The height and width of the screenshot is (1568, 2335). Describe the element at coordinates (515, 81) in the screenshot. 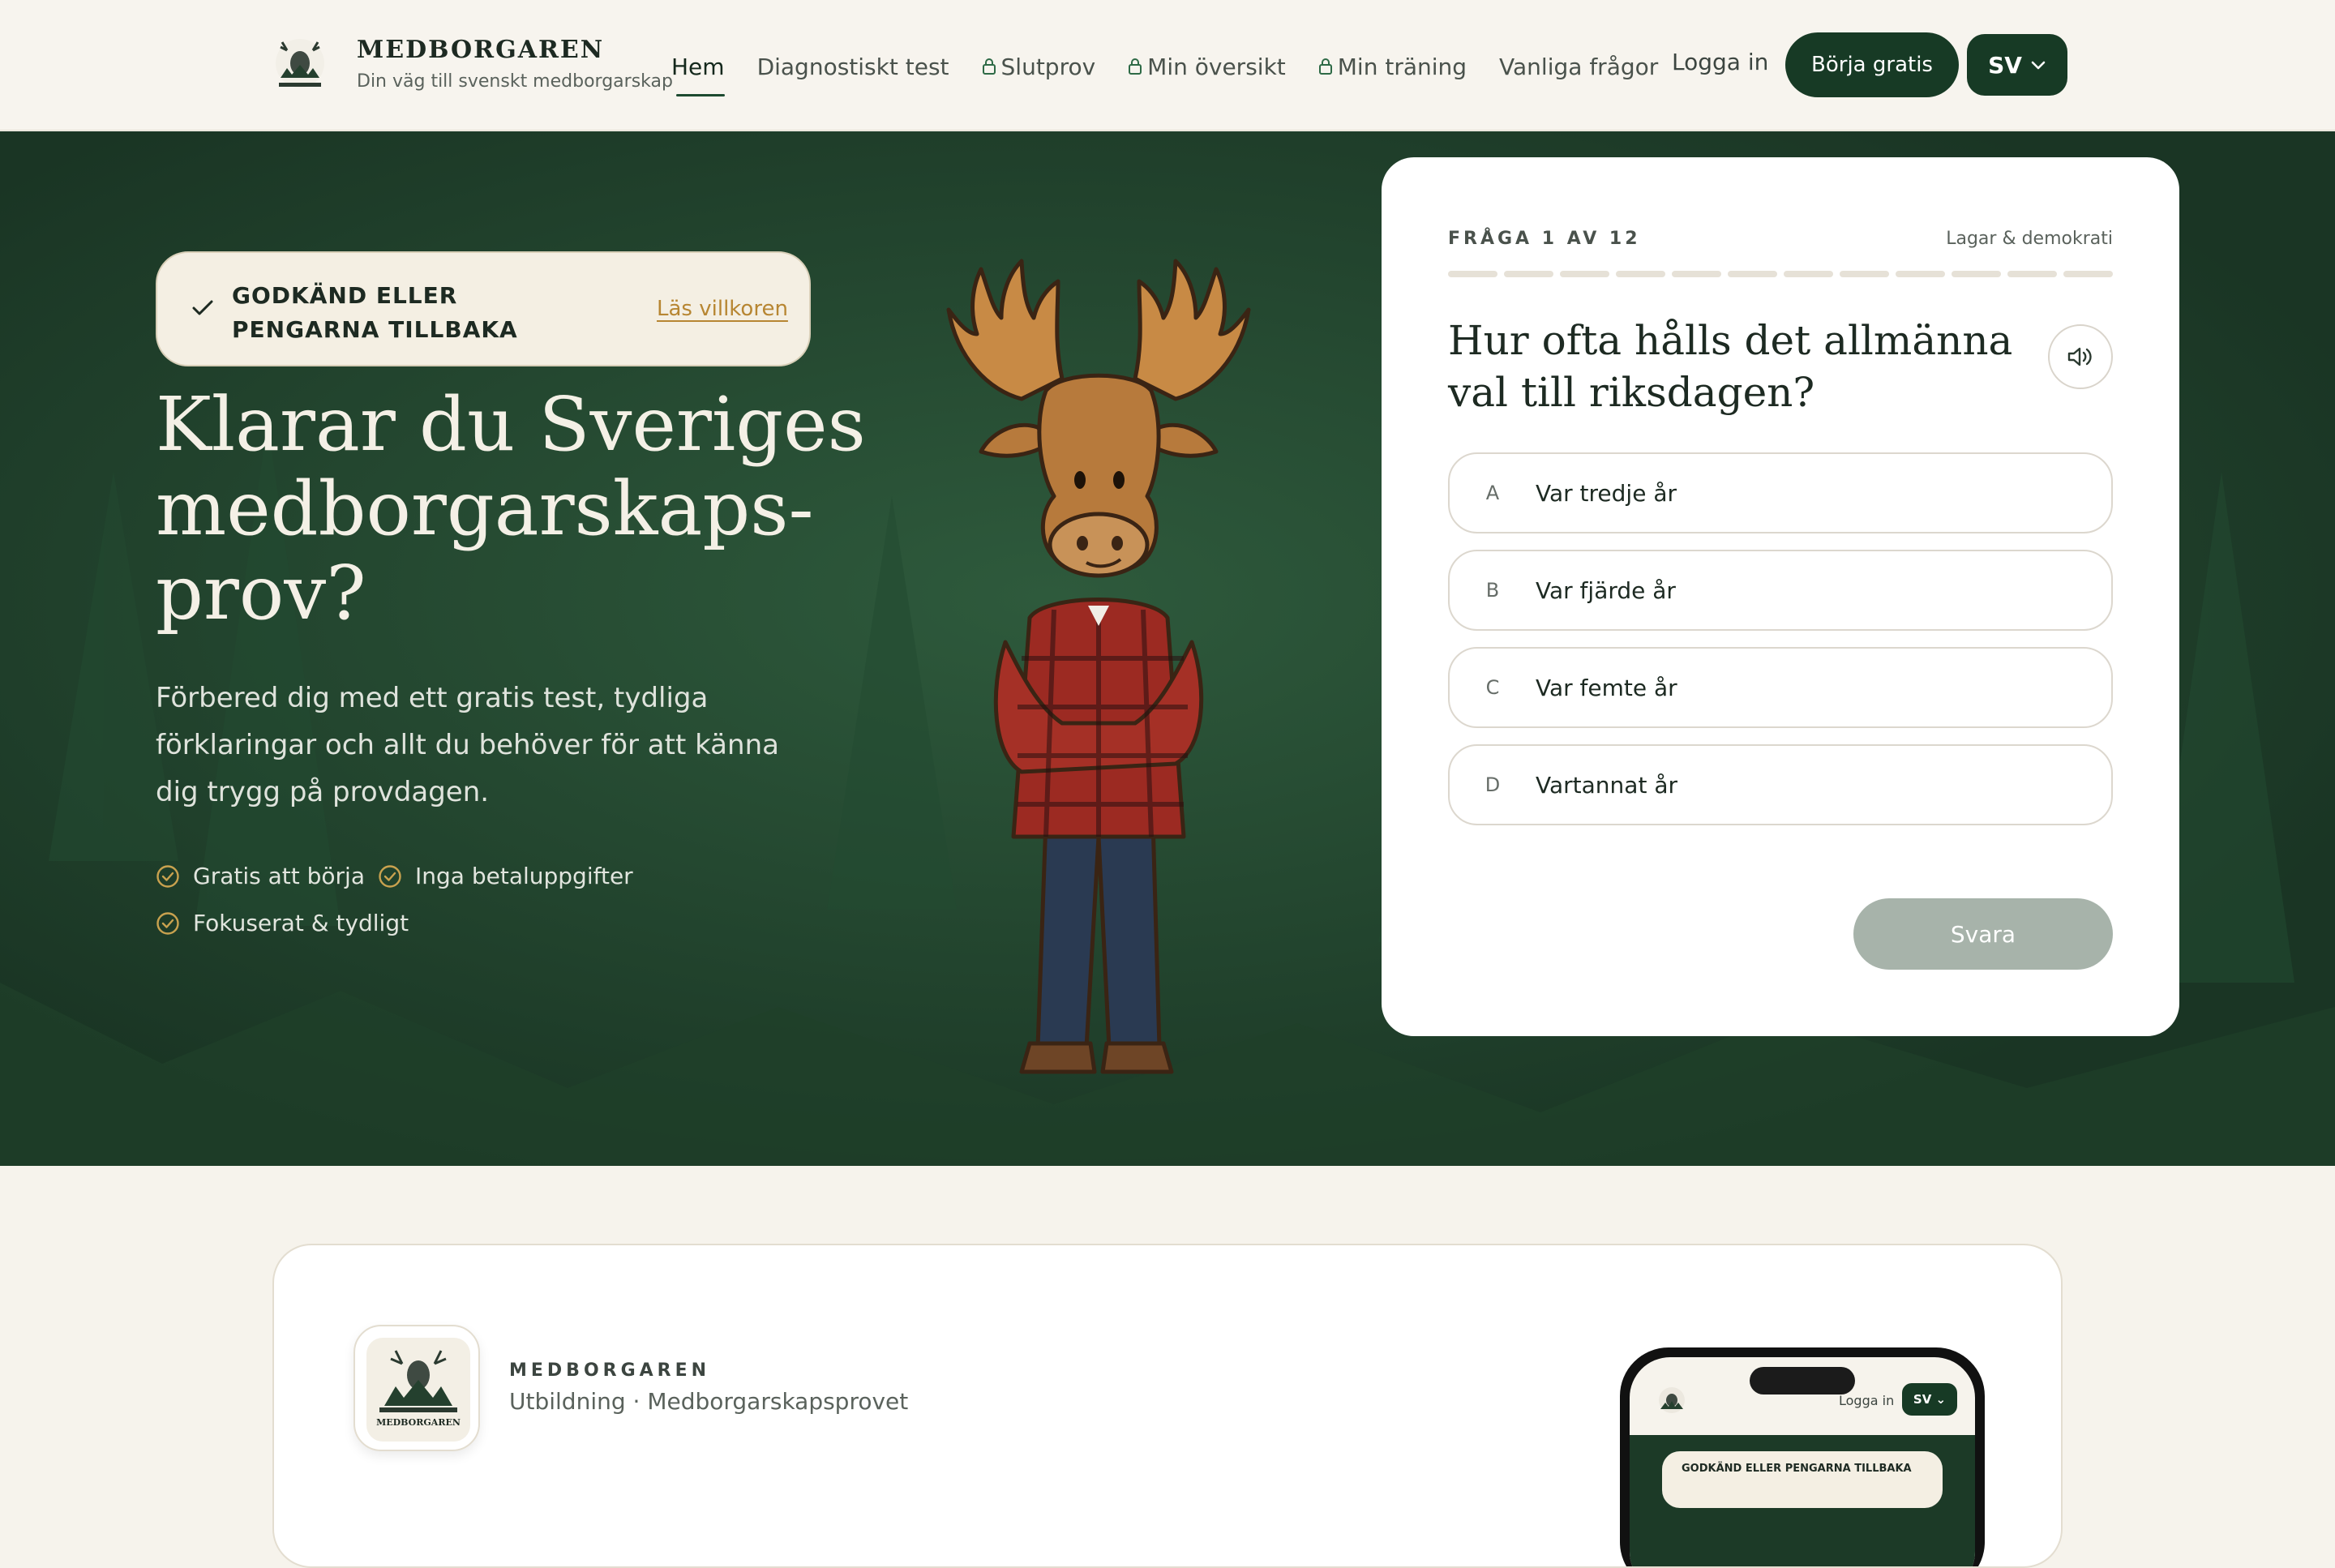

I see `brand-tagline: Din väg till svenskt medborgarskap` at that location.